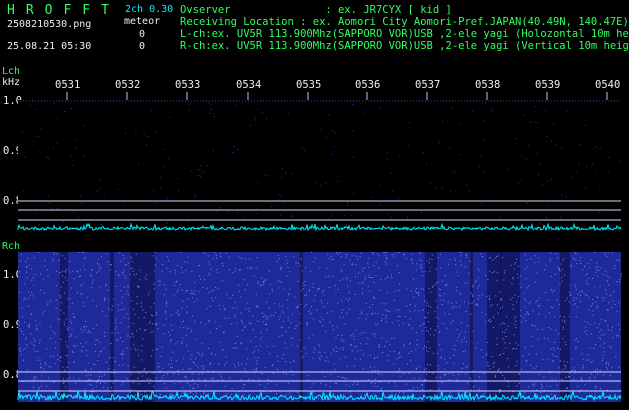  I want to click on minute-tickmarks, so click(337, 96).